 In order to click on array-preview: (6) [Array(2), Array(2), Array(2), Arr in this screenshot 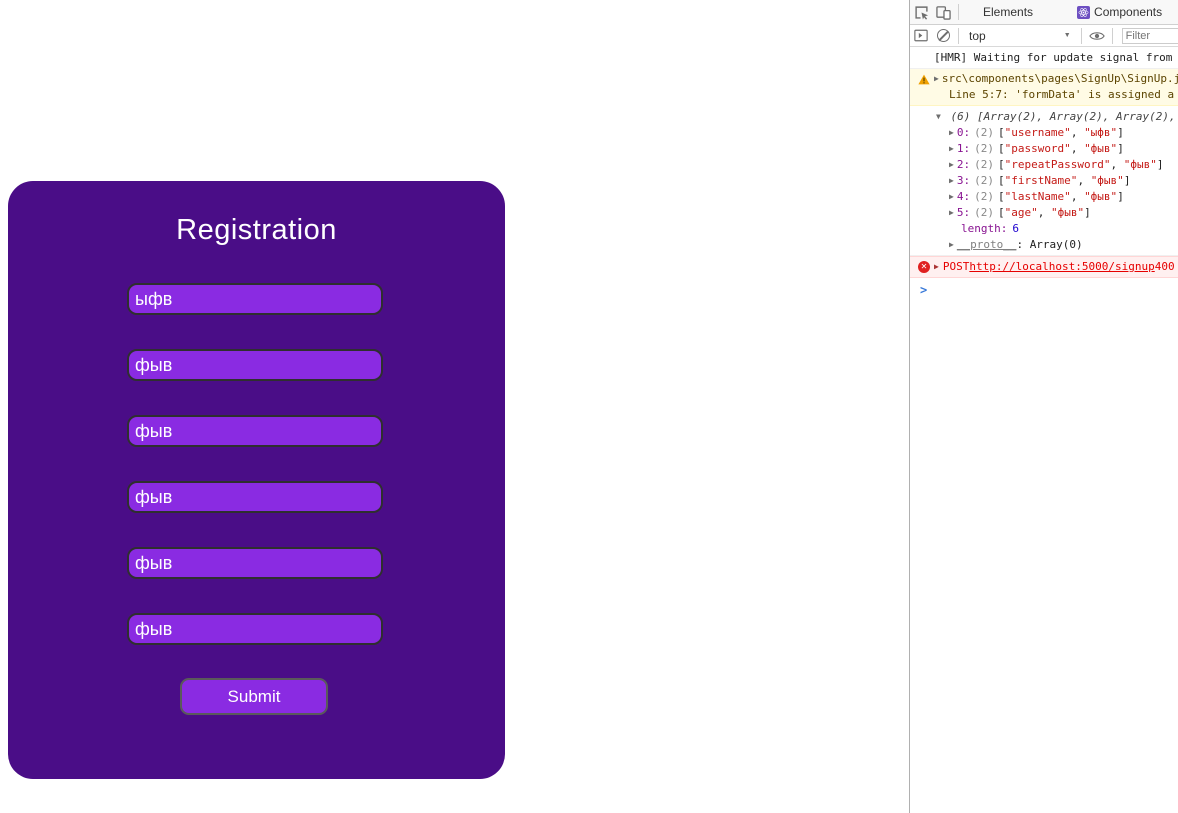, I will do `click(1064, 116)`.